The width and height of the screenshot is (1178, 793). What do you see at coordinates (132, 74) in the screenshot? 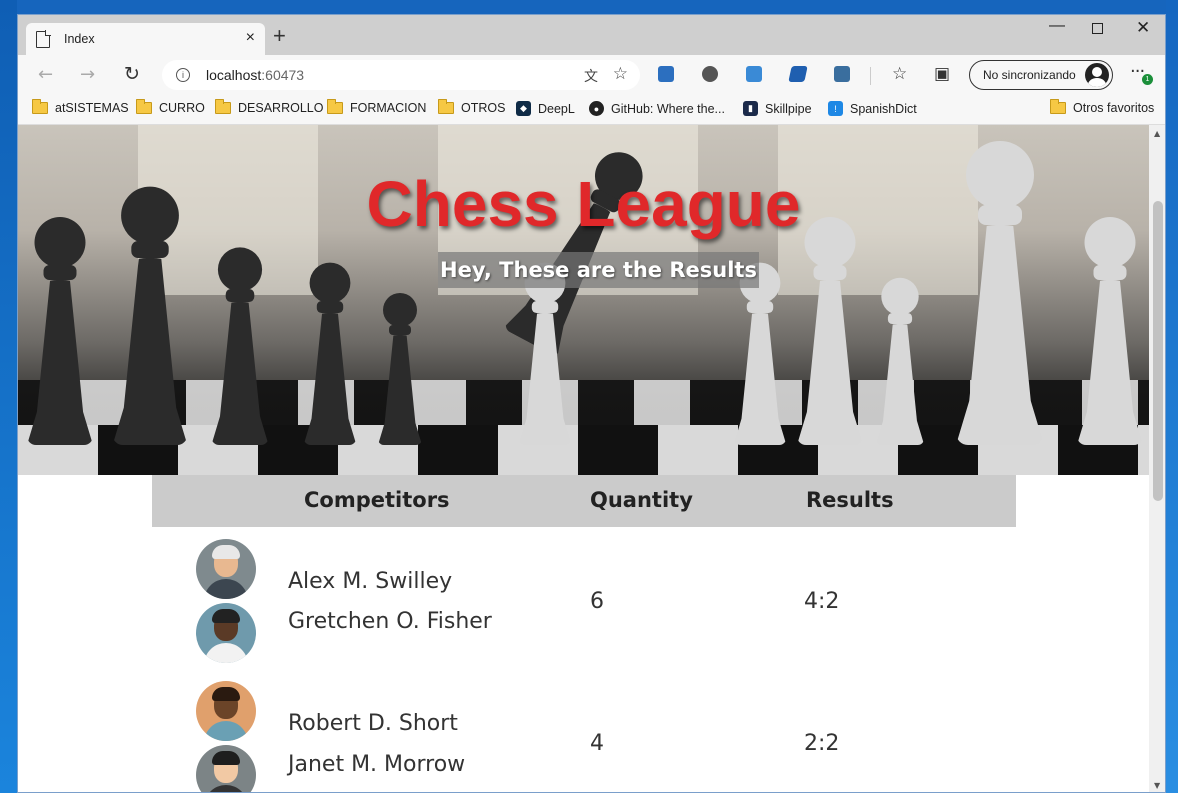
I see `reload-icon: ↻` at bounding box center [132, 74].